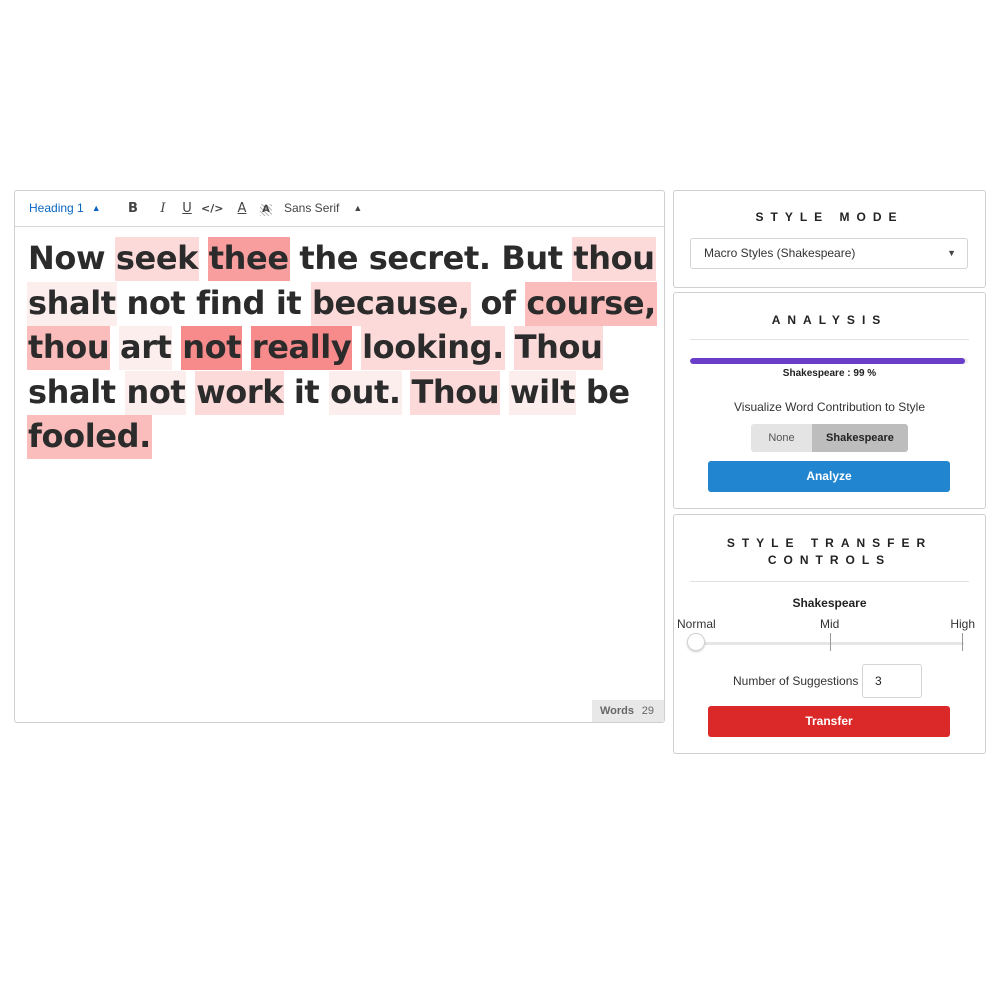 This screenshot has height=1000, width=1000. Describe the element at coordinates (312, 208) in the screenshot. I see `font-select-value: Sans Serif` at that location.